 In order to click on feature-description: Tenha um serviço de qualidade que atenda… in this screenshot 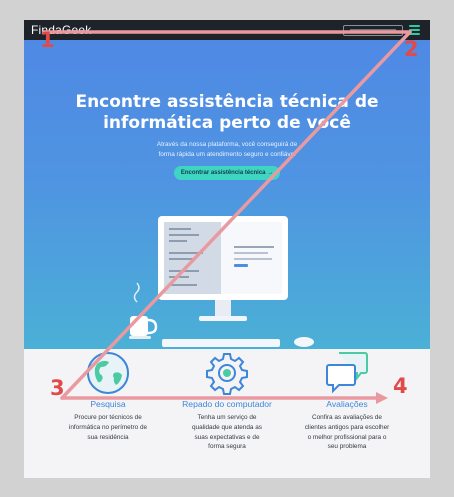, I will do `click(226, 432)`.